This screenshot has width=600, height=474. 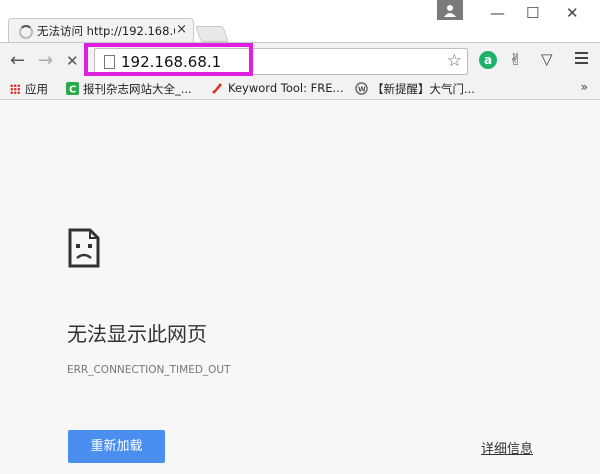 I want to click on details-link: 详细信息, so click(x=507, y=447).